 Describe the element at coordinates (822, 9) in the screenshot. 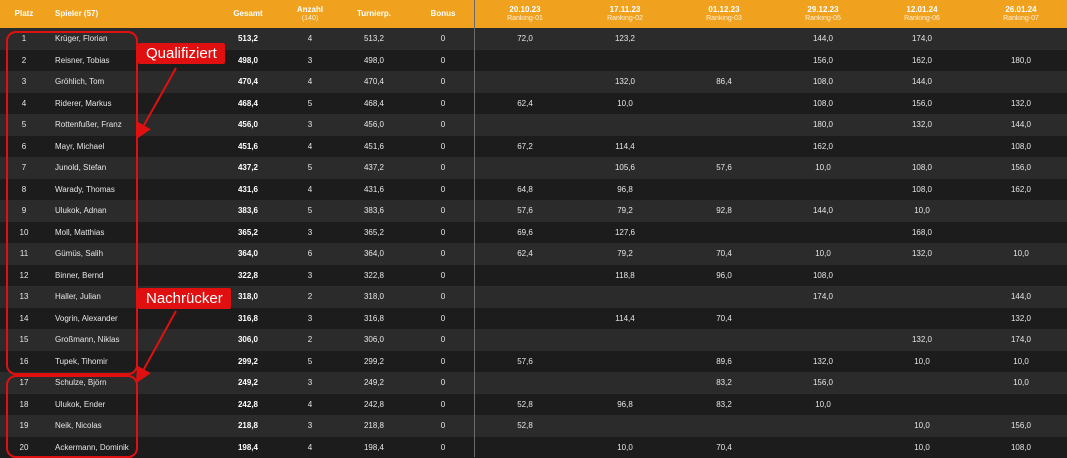

I see `header-date: 29.12.23` at that location.